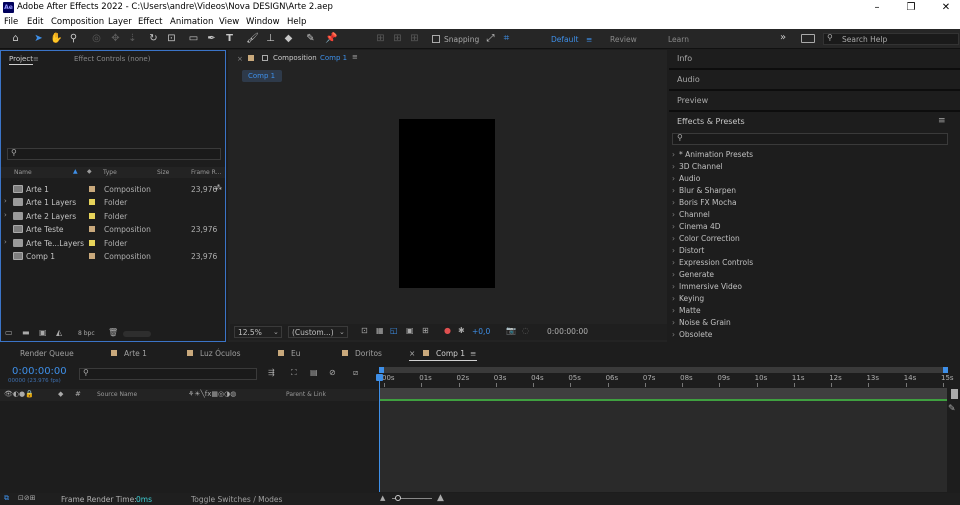 The height and width of the screenshot is (505, 960). I want to click on effect-category: › Obsolete, so click(692, 334).